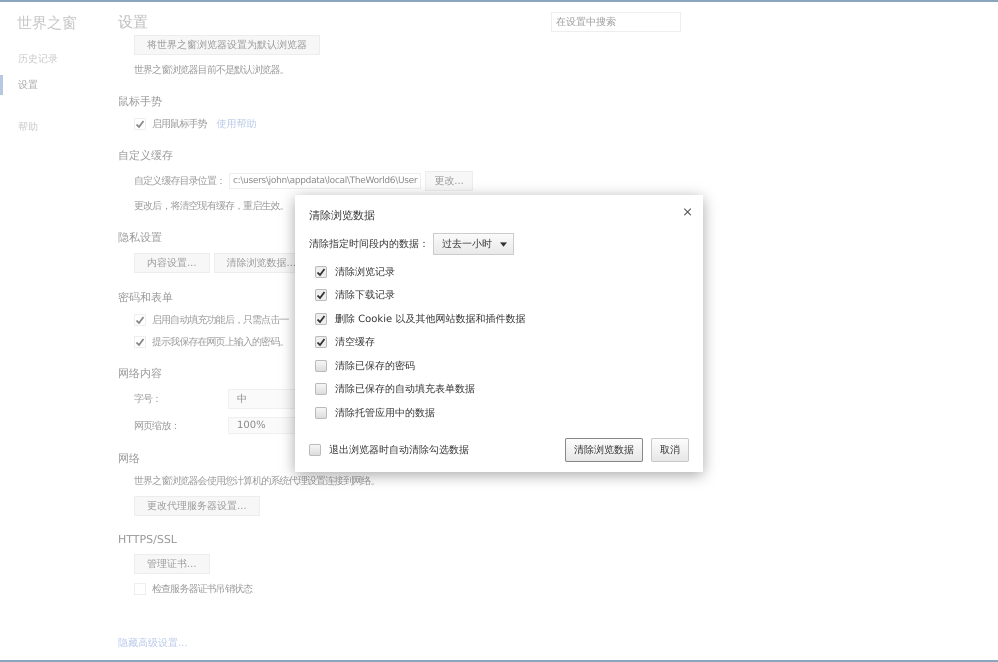  Describe the element at coordinates (375, 366) in the screenshot. I see `checkbox-label: 清除已保存的密码` at that location.